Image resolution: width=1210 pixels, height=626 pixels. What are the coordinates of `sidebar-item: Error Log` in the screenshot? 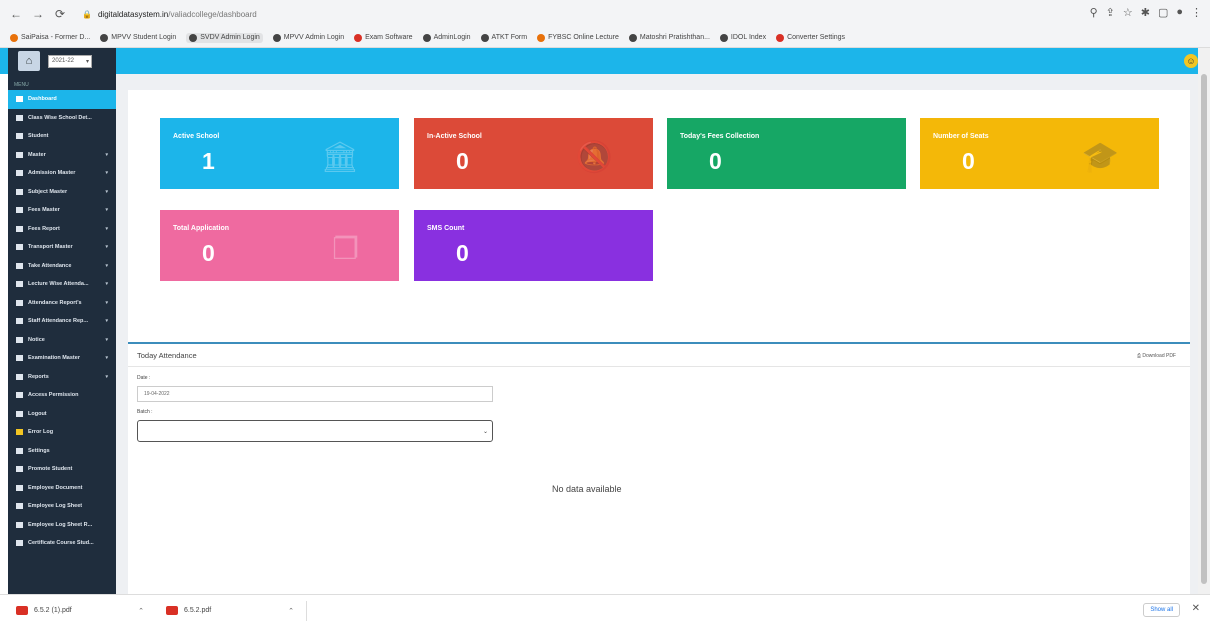 It's located at (62, 432).